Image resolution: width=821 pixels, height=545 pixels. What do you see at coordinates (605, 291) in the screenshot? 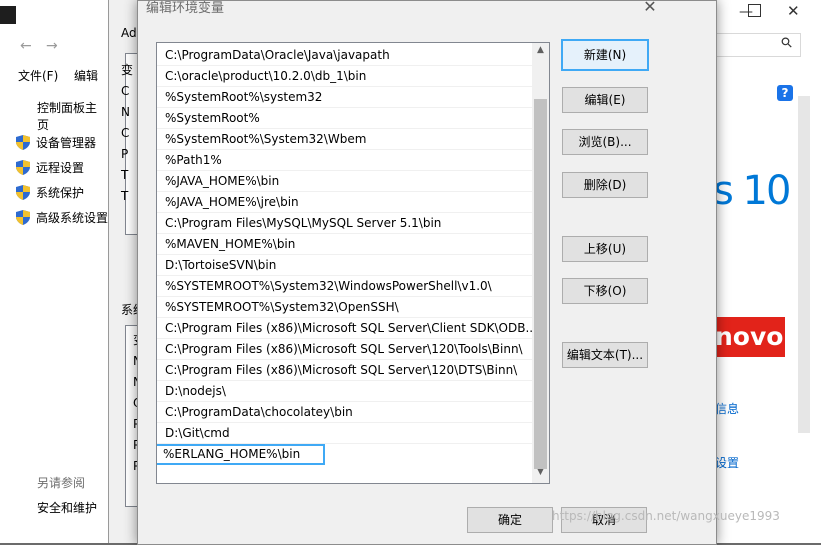
I see `move-down-button: 下移(O)` at bounding box center [605, 291].